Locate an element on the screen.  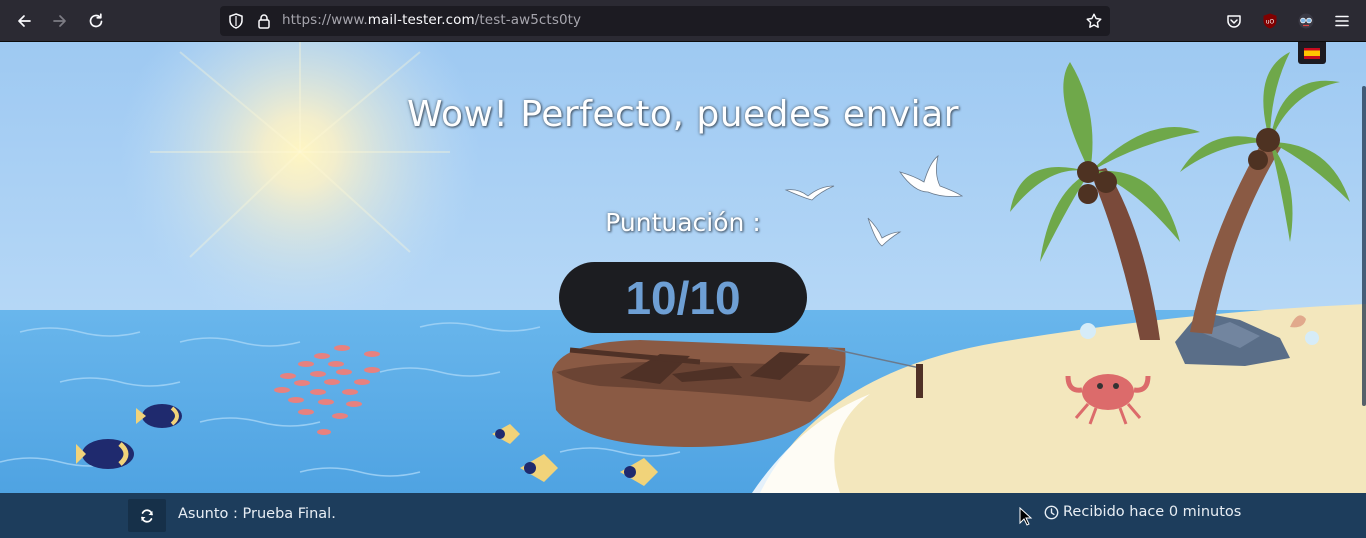
pocket-button is located at coordinates (1234, 21).